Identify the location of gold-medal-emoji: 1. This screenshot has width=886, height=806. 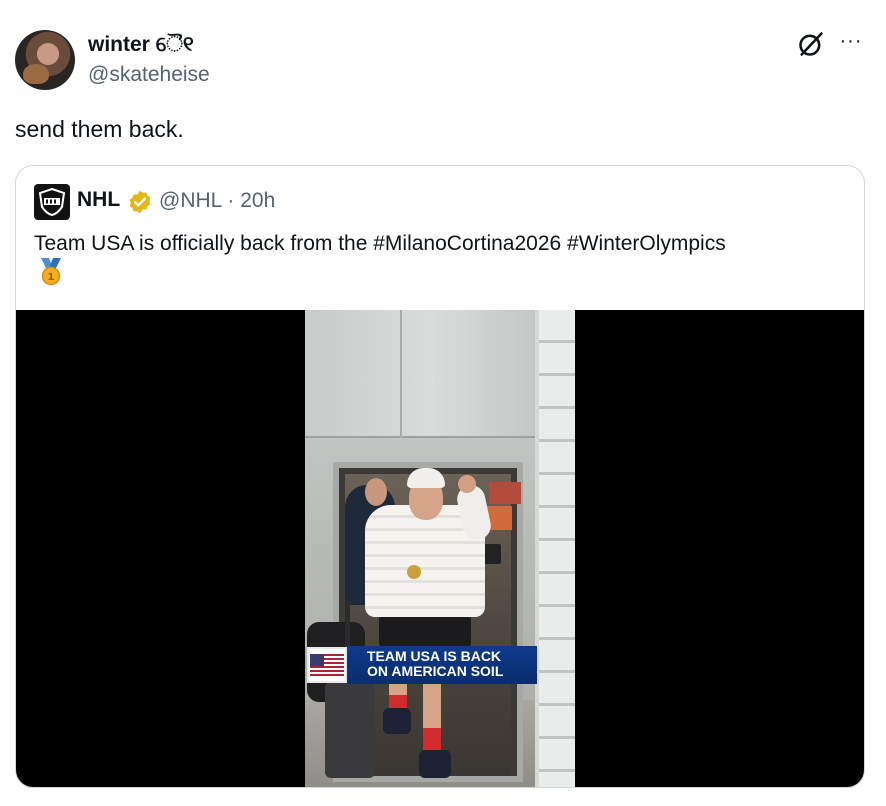
(51, 272).